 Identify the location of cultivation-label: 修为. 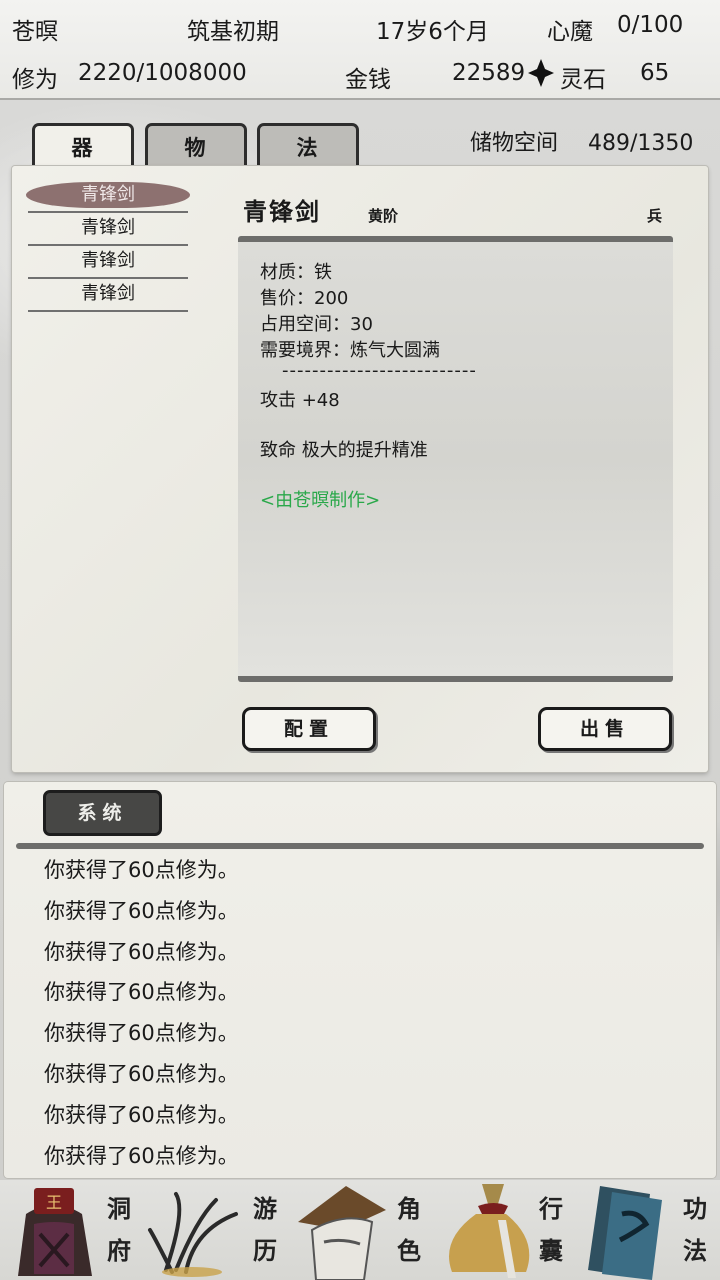
(35, 80).